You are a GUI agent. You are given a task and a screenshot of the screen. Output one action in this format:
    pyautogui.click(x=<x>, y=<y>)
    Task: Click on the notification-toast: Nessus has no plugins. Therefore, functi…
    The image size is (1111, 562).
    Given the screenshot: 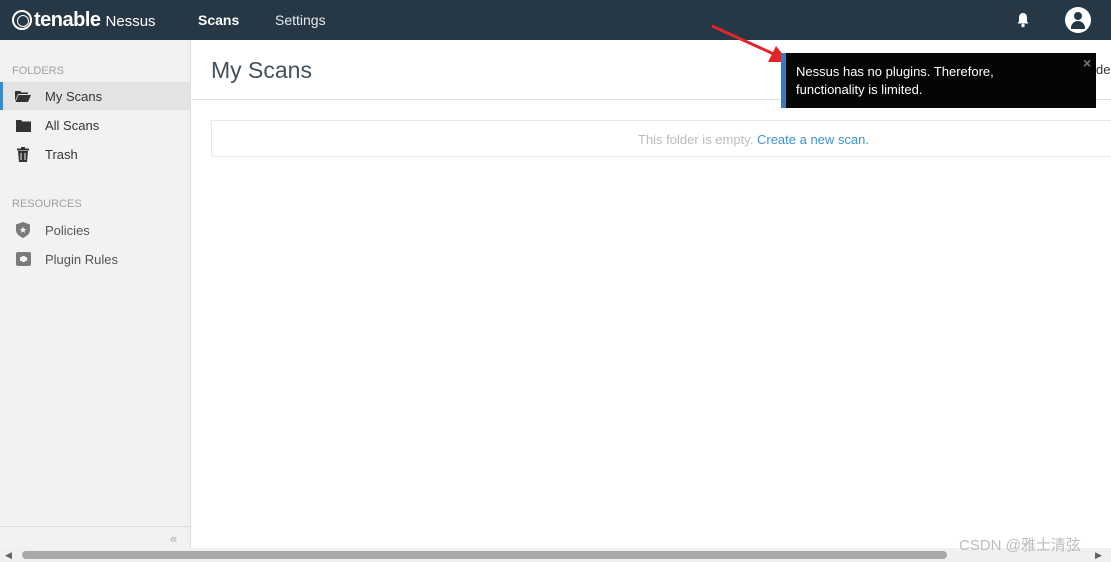 What is the action you would take?
    pyautogui.click(x=938, y=80)
    